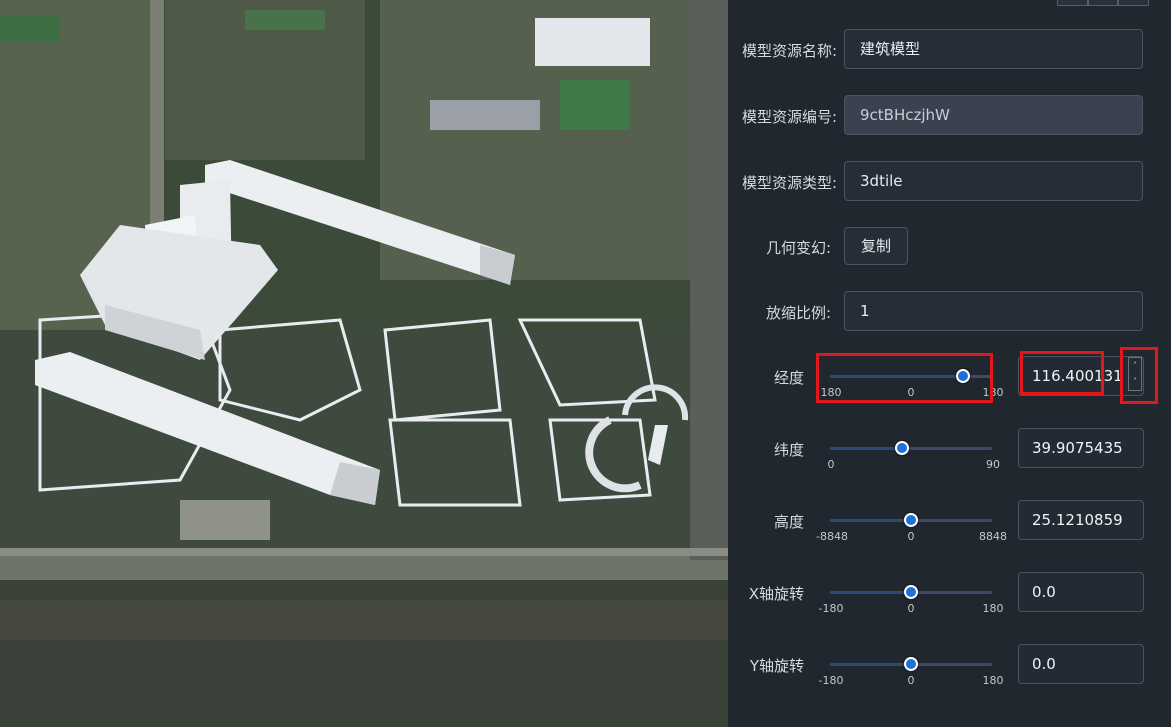 The image size is (1171, 727). What do you see at coordinates (831, 680) in the screenshot?
I see `y-rotation-min-tick: -180` at bounding box center [831, 680].